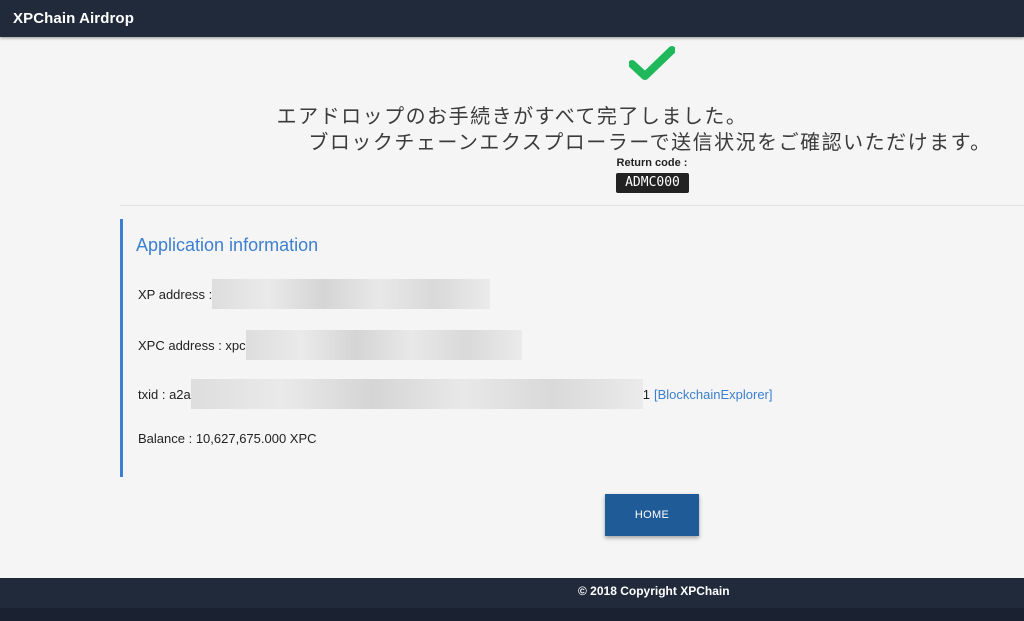 This screenshot has height=621, width=1024. Describe the element at coordinates (652, 515) in the screenshot. I see `home-button: HOME` at that location.